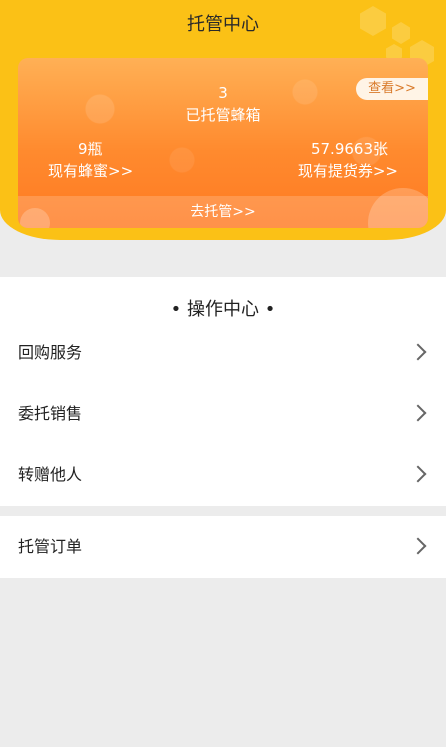 The image size is (446, 747). What do you see at coordinates (348, 170) in the screenshot?
I see `voucher-link: 现有提货券>>` at bounding box center [348, 170].